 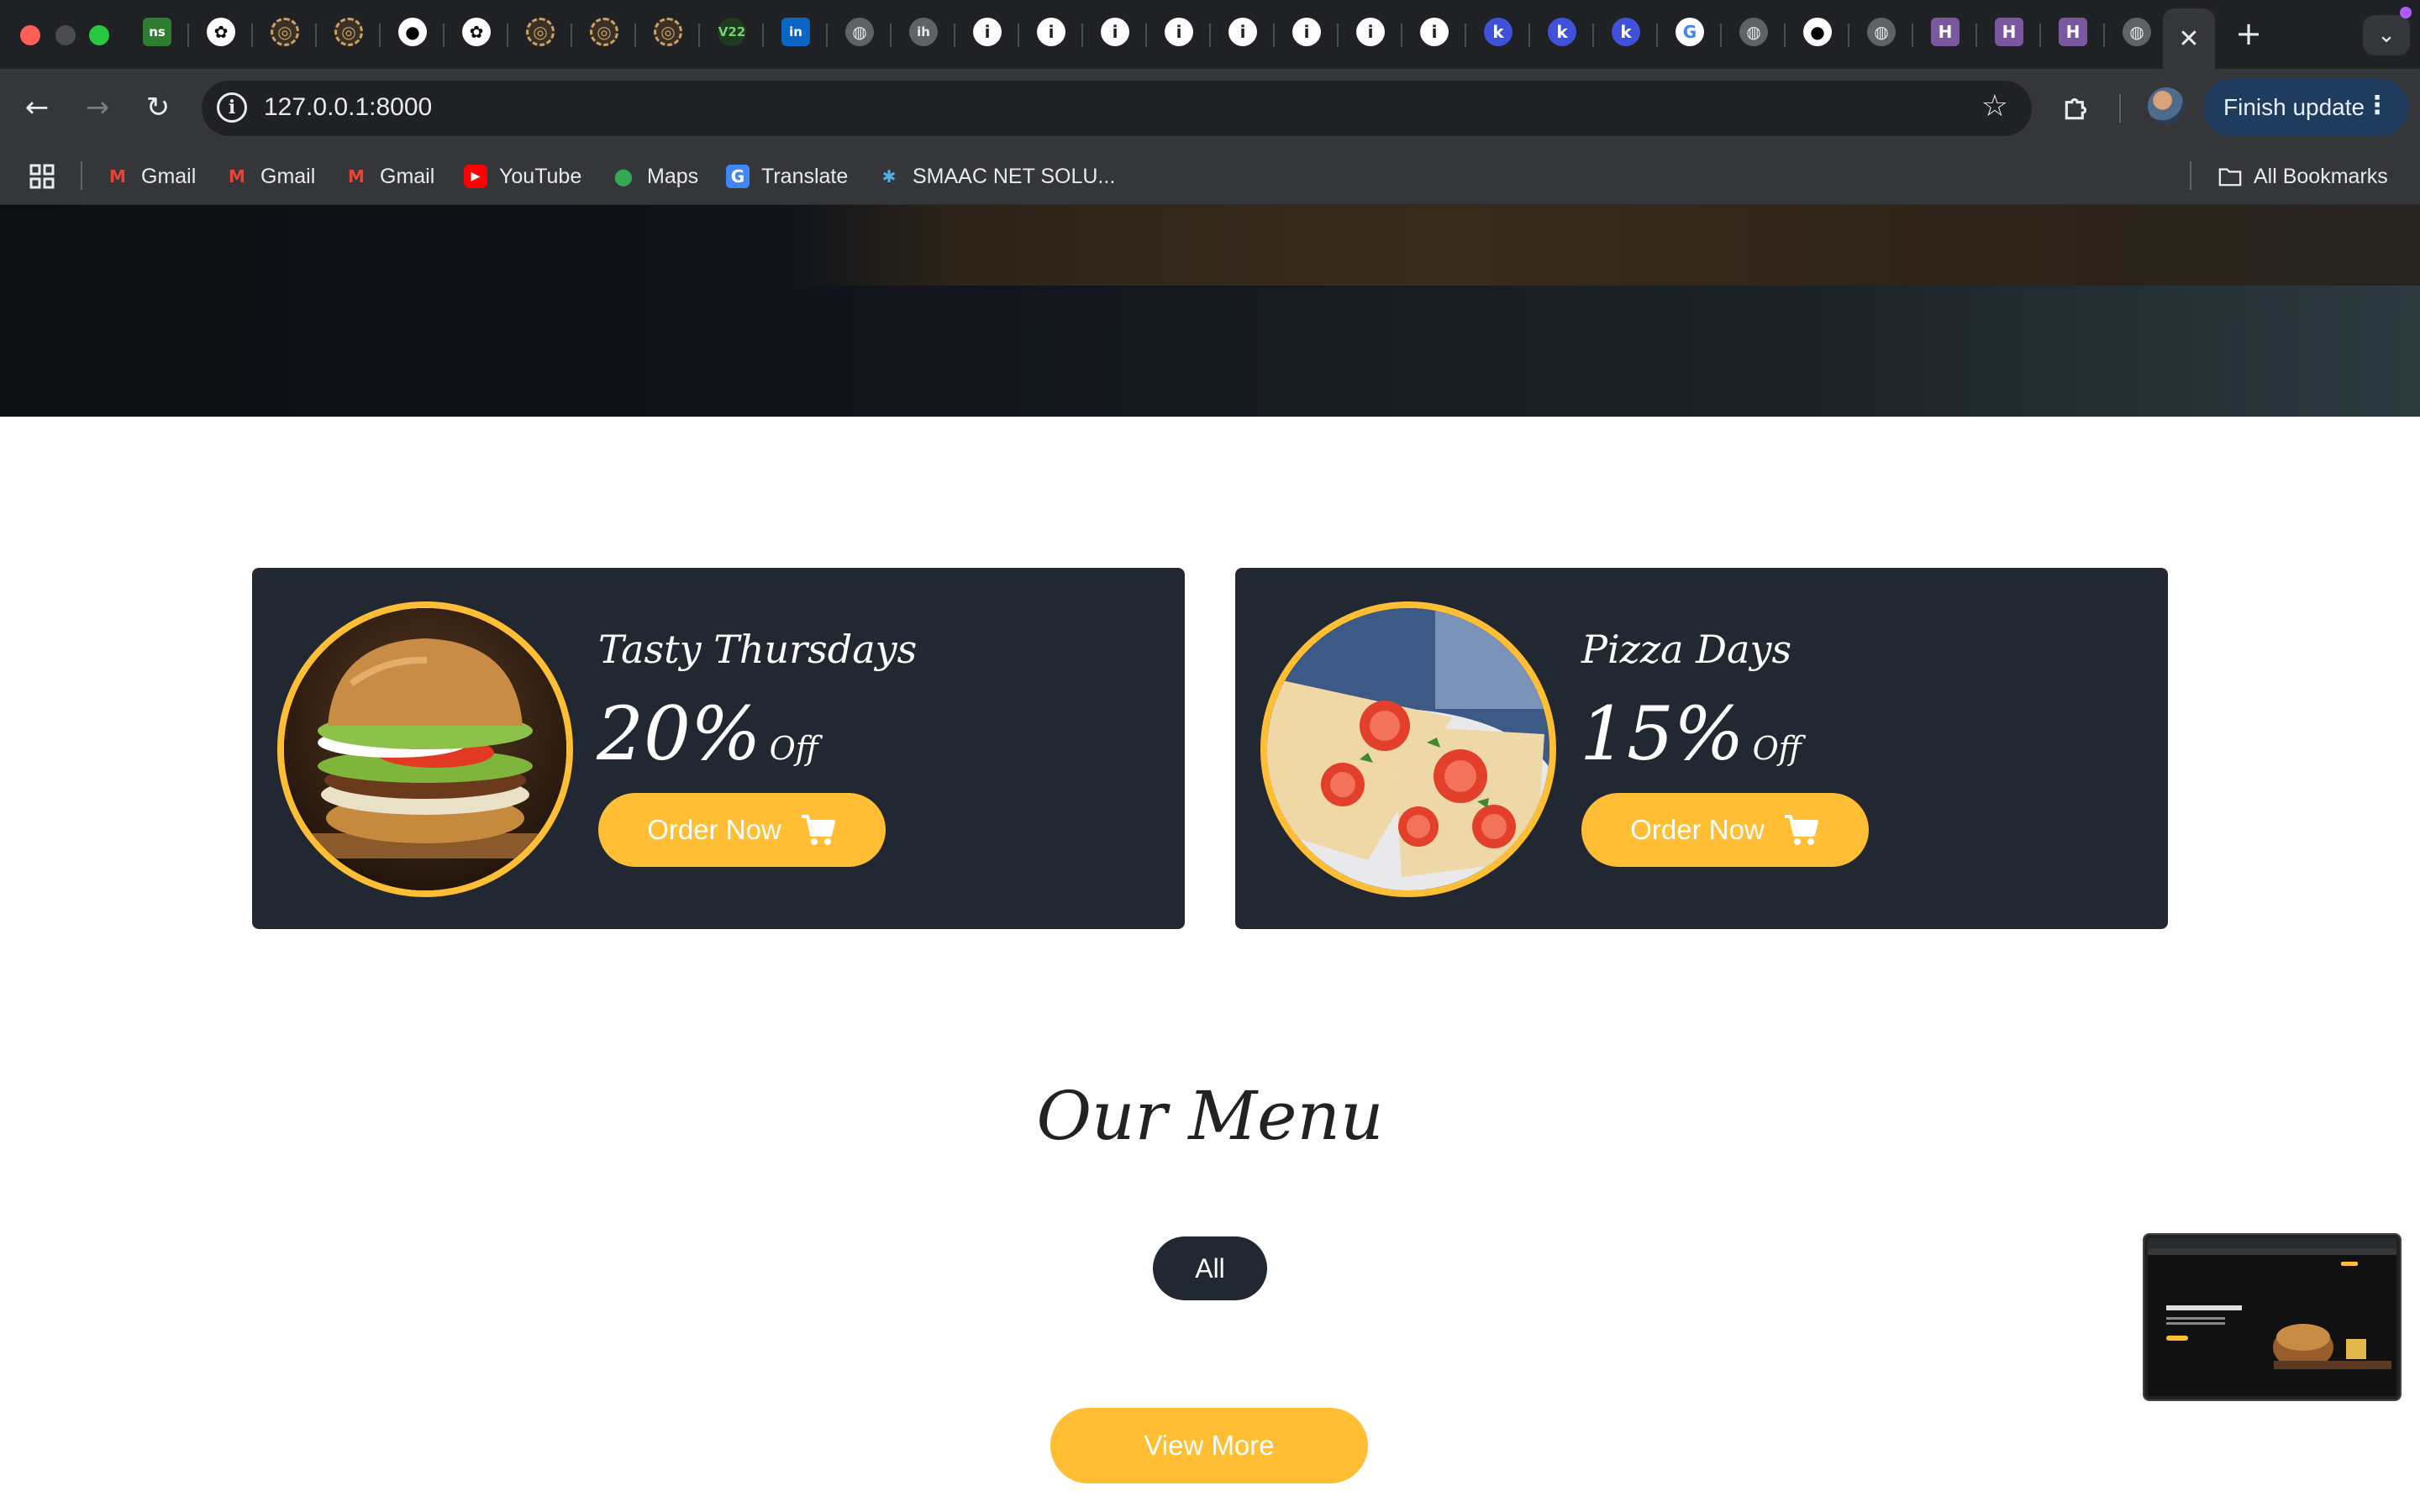 What do you see at coordinates (1697, 829) in the screenshot?
I see `order-now-label: Order Now` at bounding box center [1697, 829].